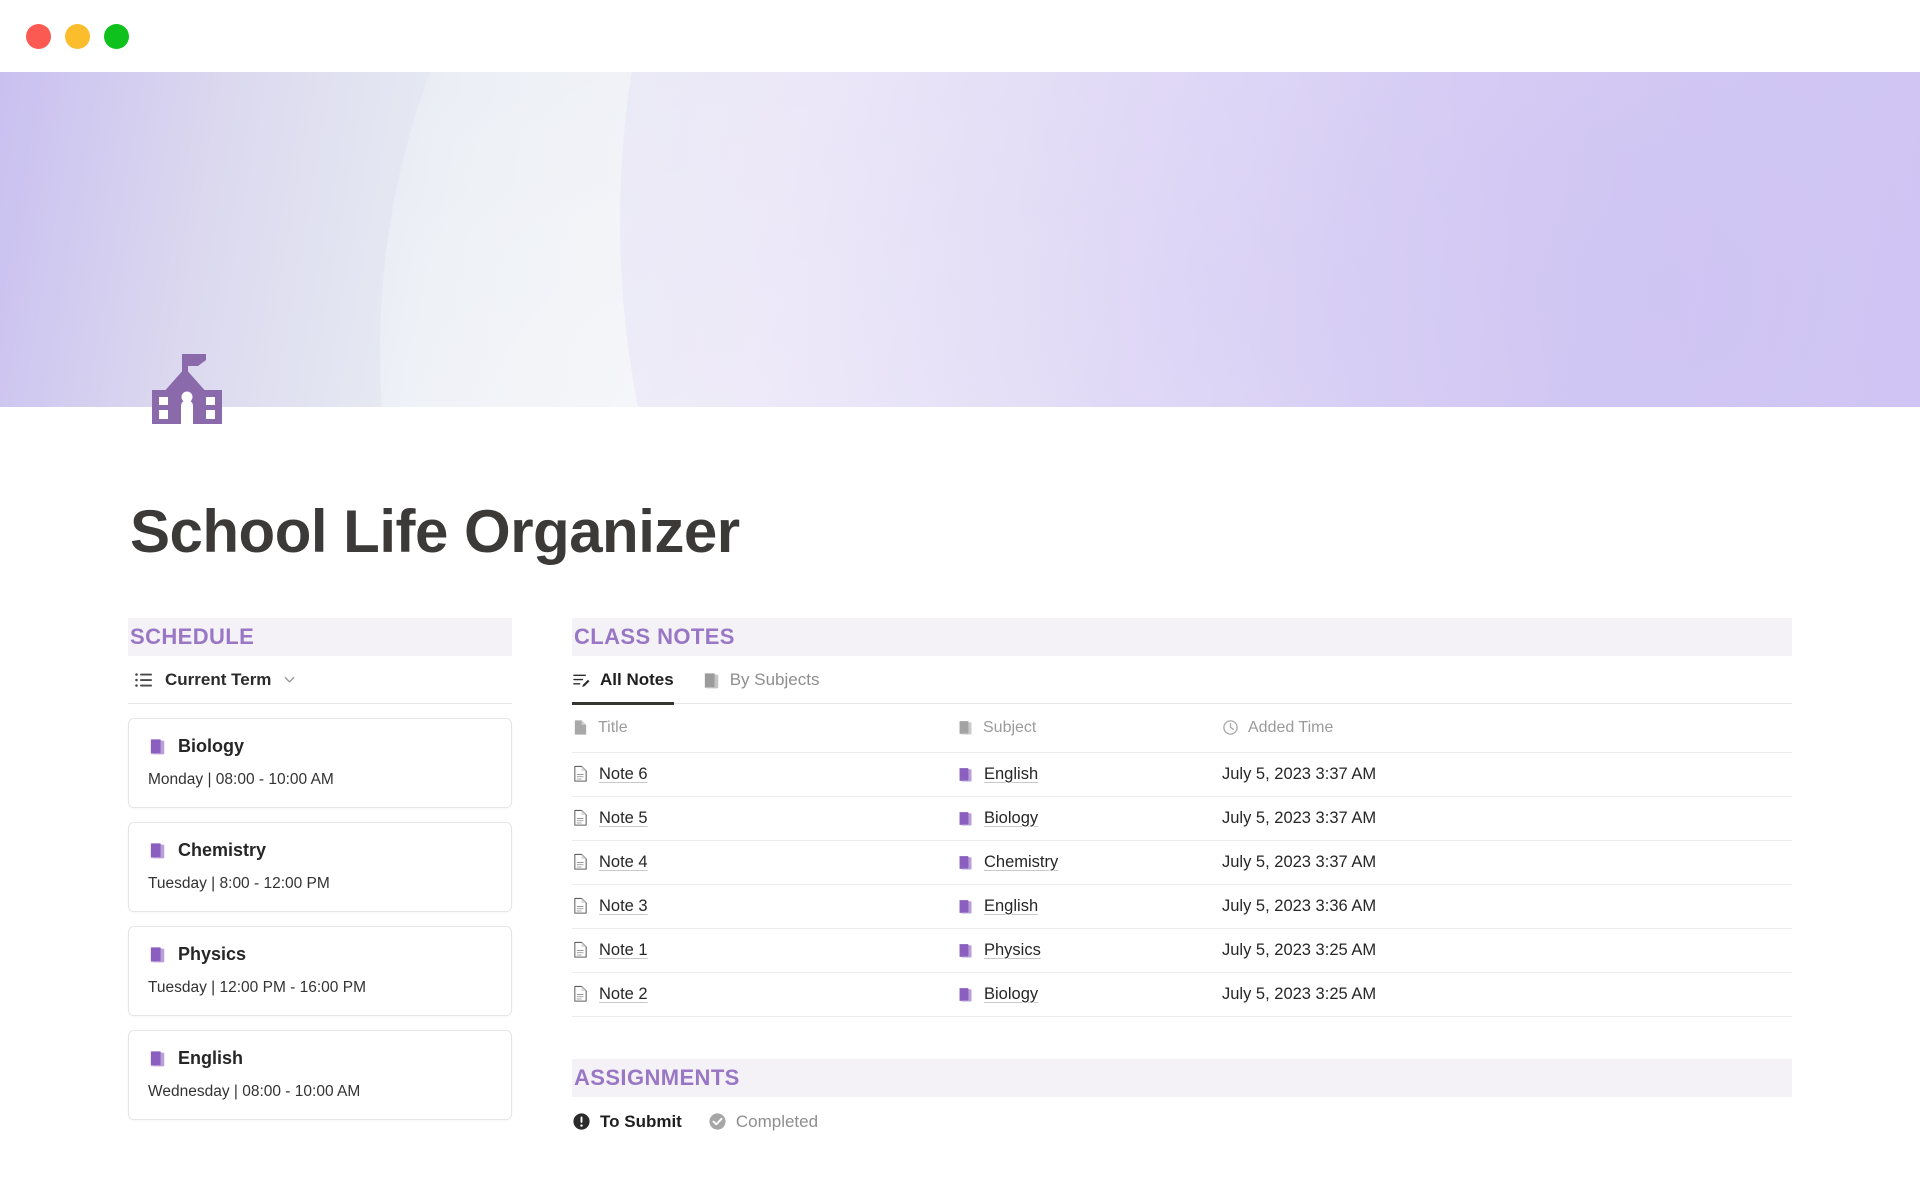  I want to click on schedule-card-subject: Chemistry, so click(222, 850).